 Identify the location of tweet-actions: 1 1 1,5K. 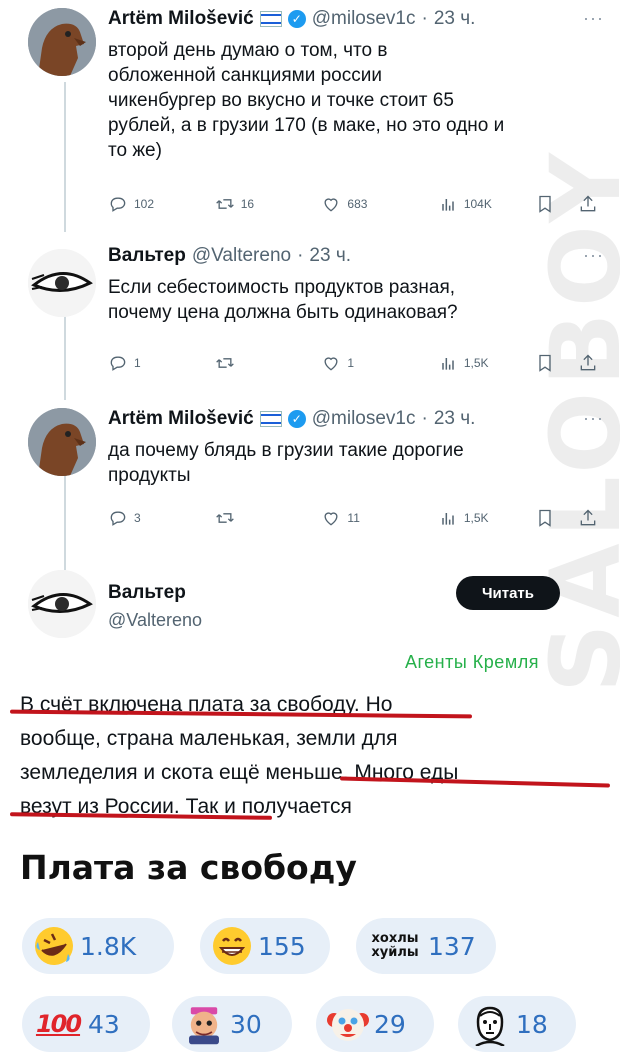
(353, 363).